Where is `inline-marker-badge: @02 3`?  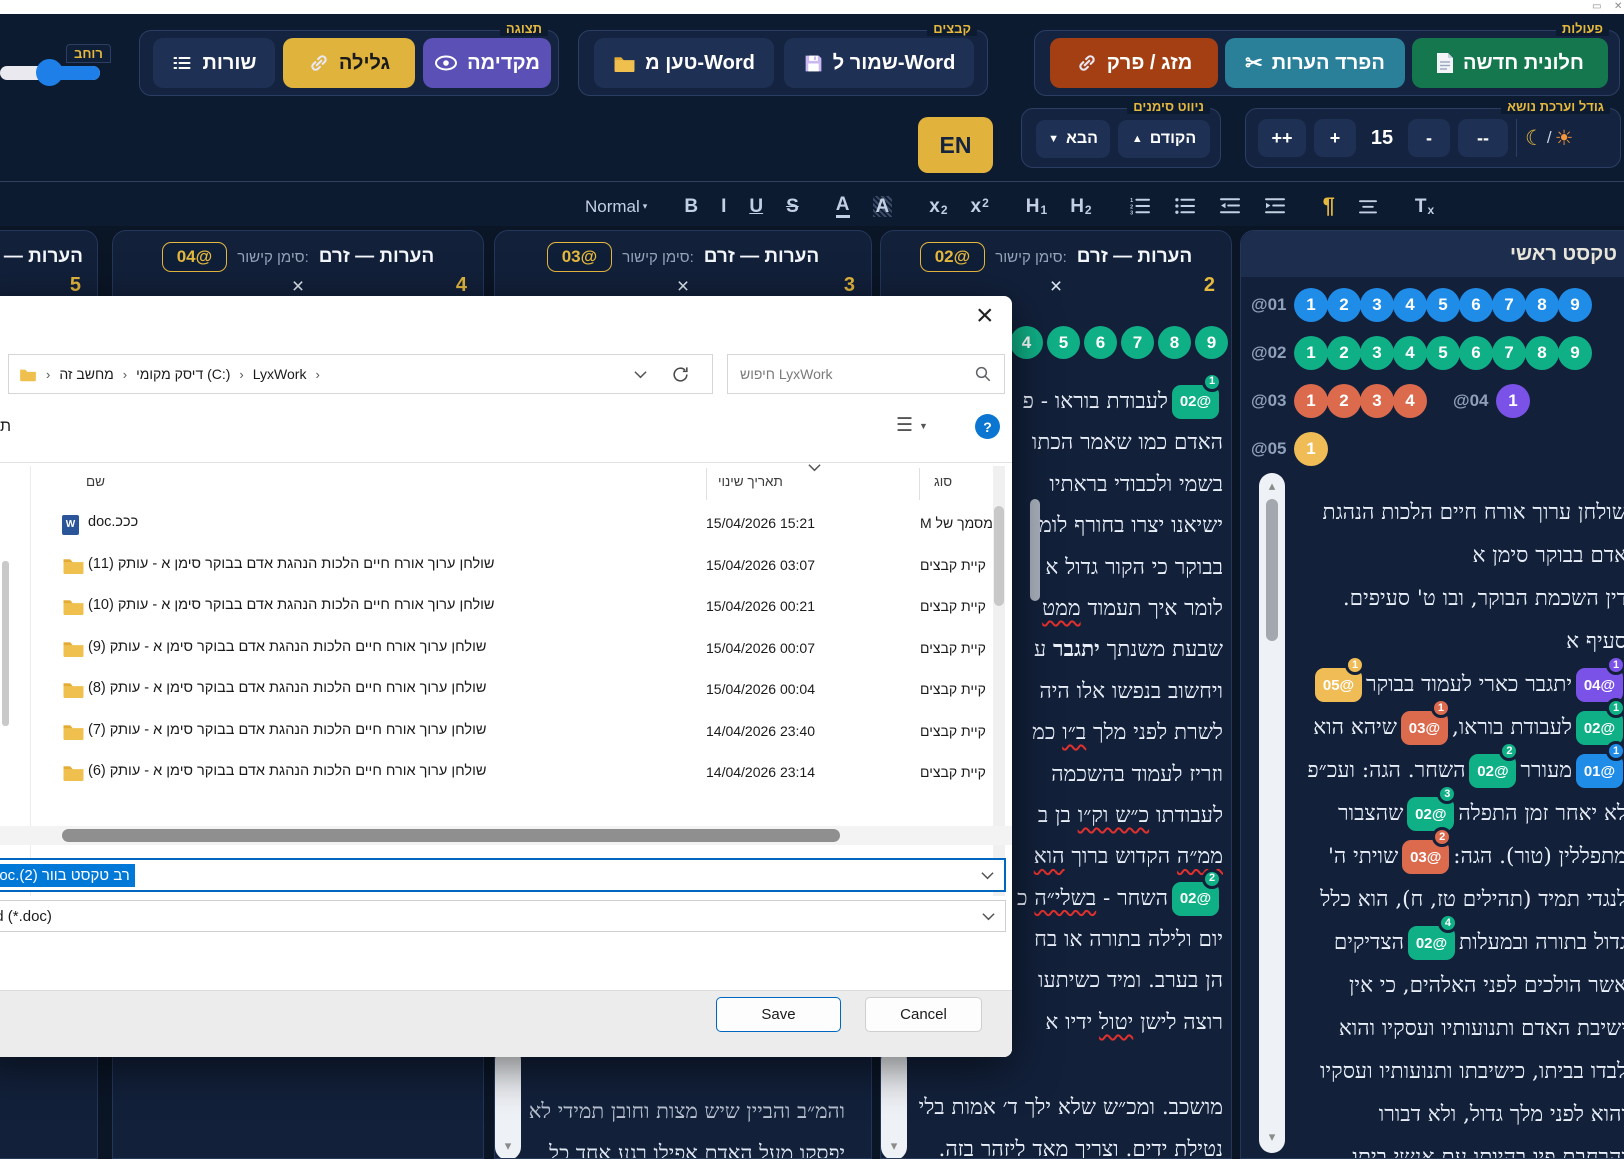 inline-marker-badge: @02 3 is located at coordinates (1432, 807).